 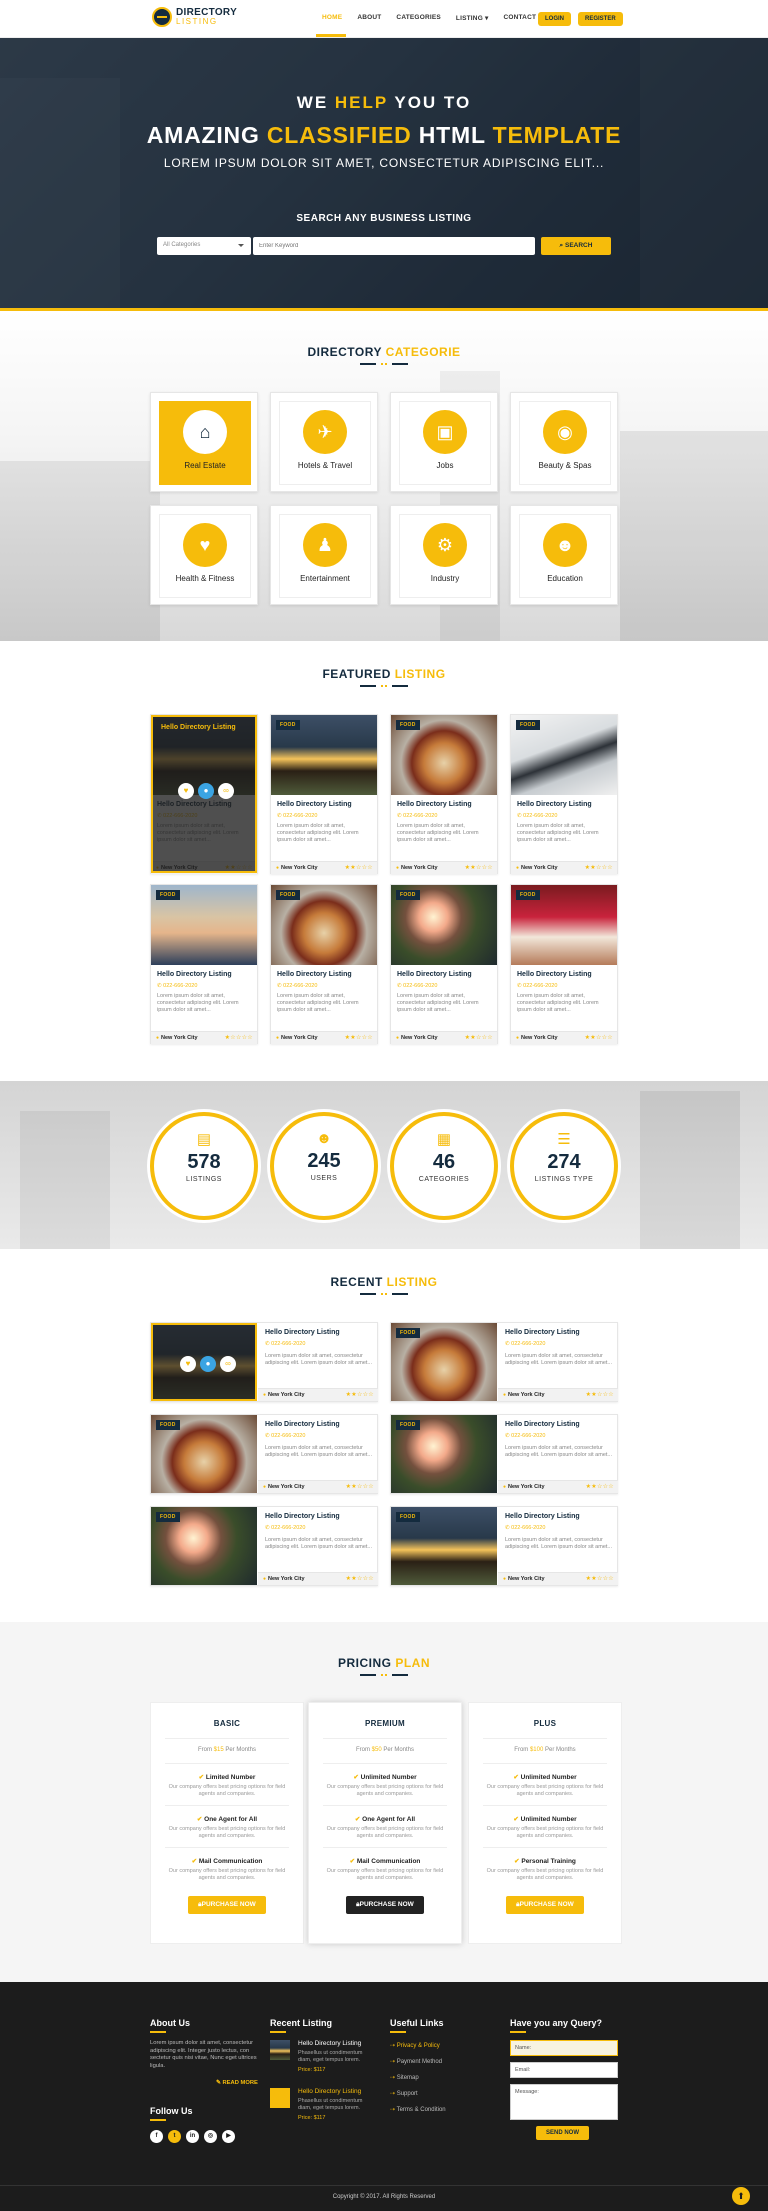 What do you see at coordinates (545, 1750) in the screenshot?
I see `plan-price: From $100 Per Months` at bounding box center [545, 1750].